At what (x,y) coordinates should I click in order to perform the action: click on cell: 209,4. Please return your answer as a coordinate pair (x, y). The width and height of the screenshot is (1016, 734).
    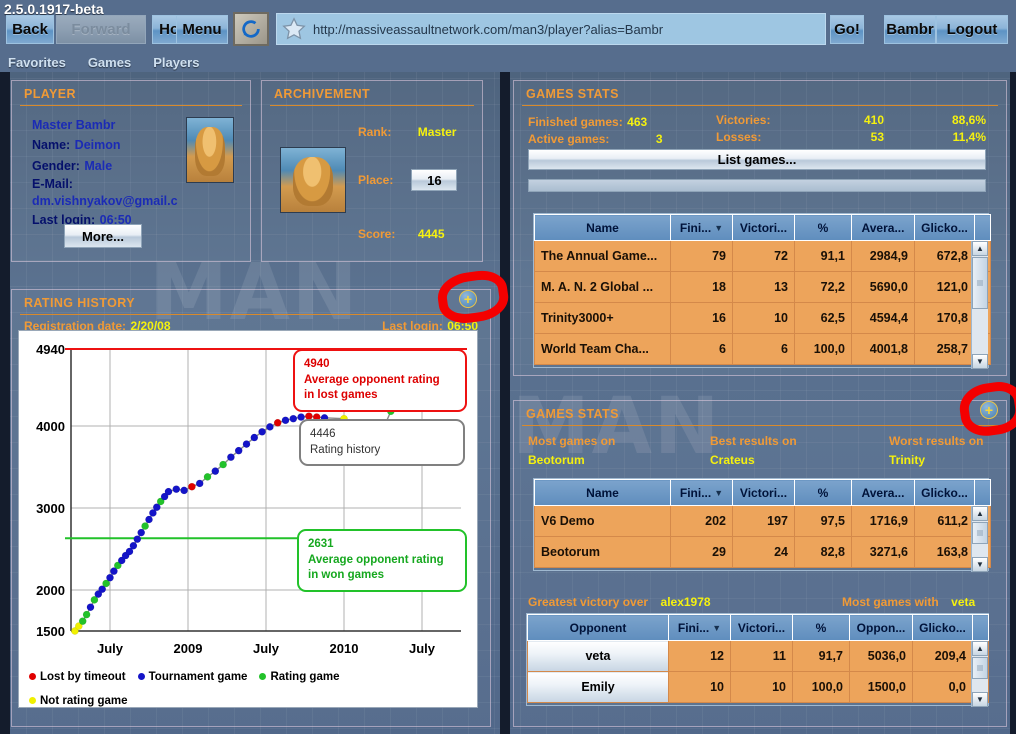
    Looking at the image, I should click on (942, 656).